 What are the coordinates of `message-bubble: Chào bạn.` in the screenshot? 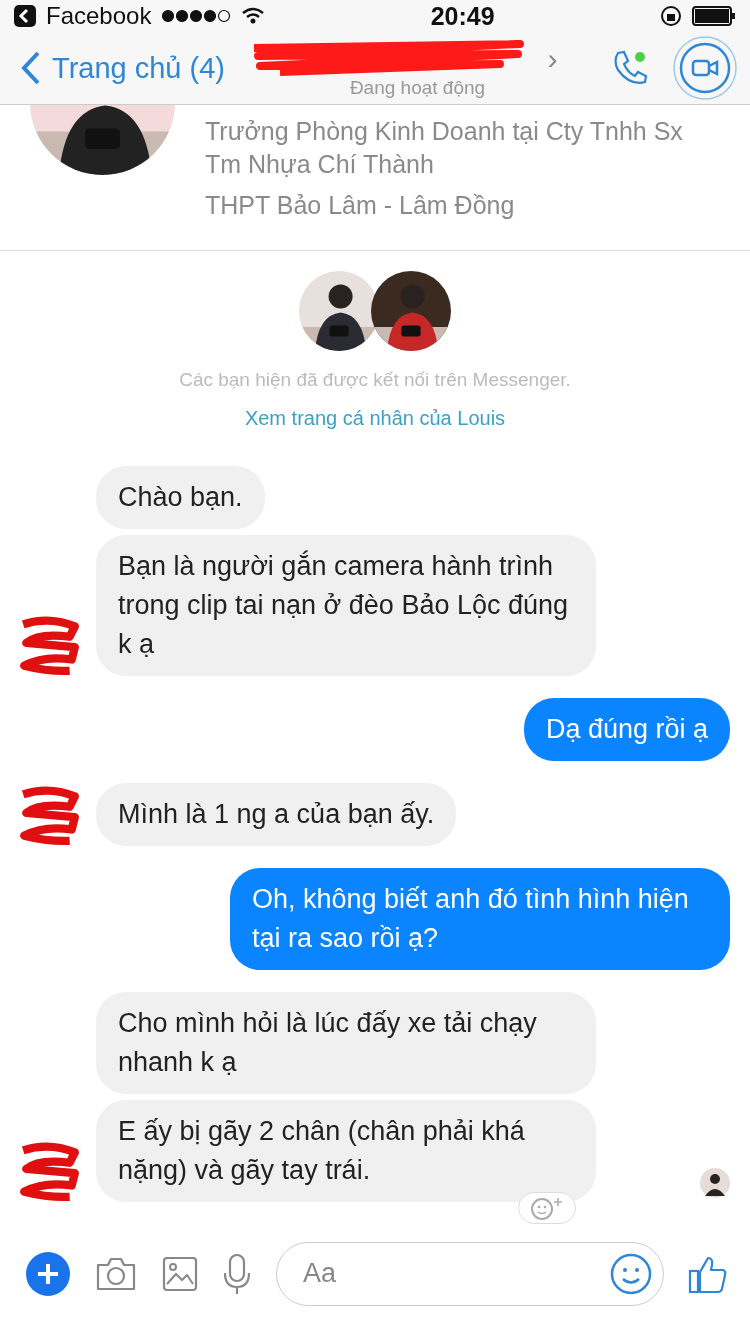 It's located at (180, 498).